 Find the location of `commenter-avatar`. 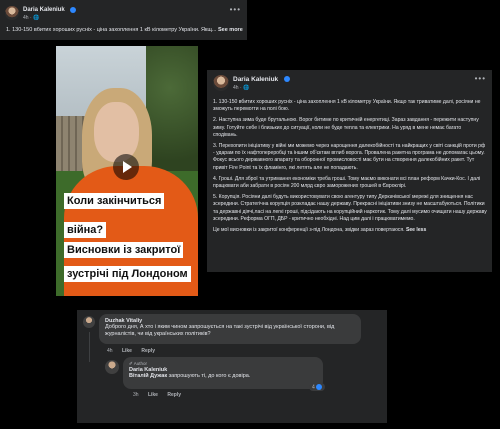

commenter-avatar is located at coordinates (89, 322).